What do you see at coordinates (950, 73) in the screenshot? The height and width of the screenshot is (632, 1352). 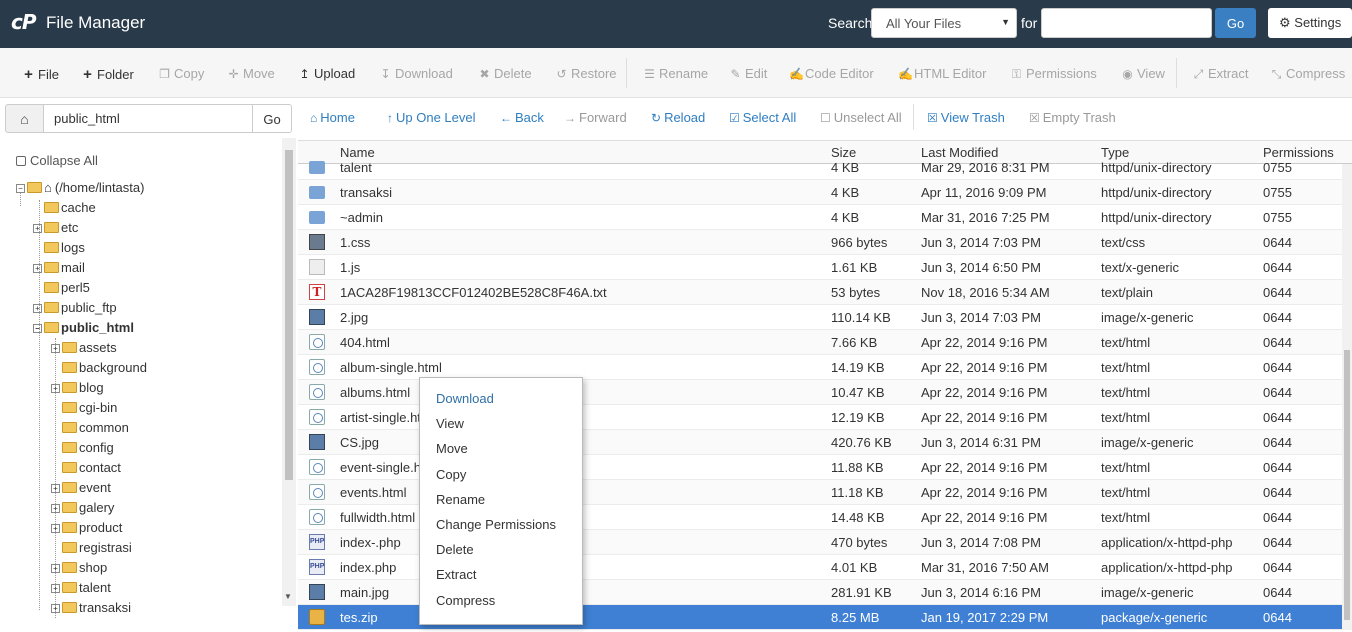 I see `toolbar-label: HTML Editor` at bounding box center [950, 73].